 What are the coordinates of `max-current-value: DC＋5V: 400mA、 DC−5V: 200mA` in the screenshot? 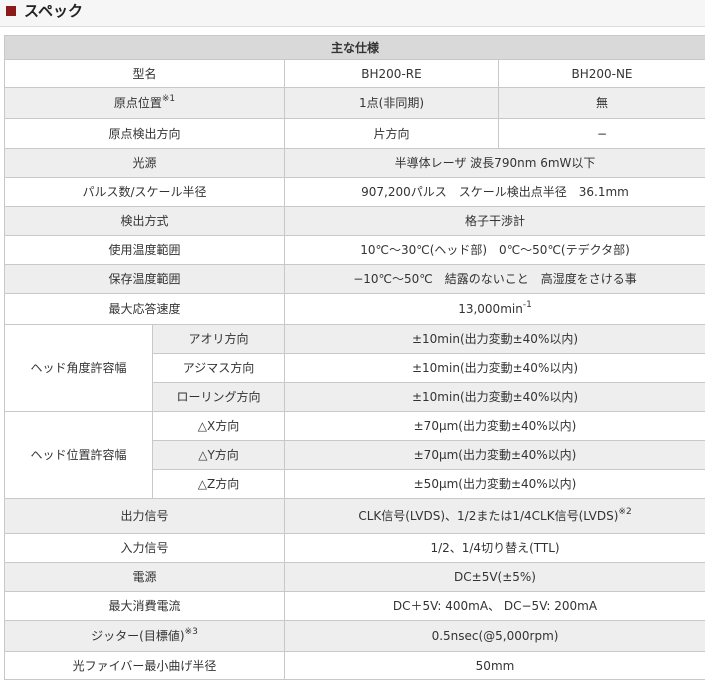 It's located at (495, 606).